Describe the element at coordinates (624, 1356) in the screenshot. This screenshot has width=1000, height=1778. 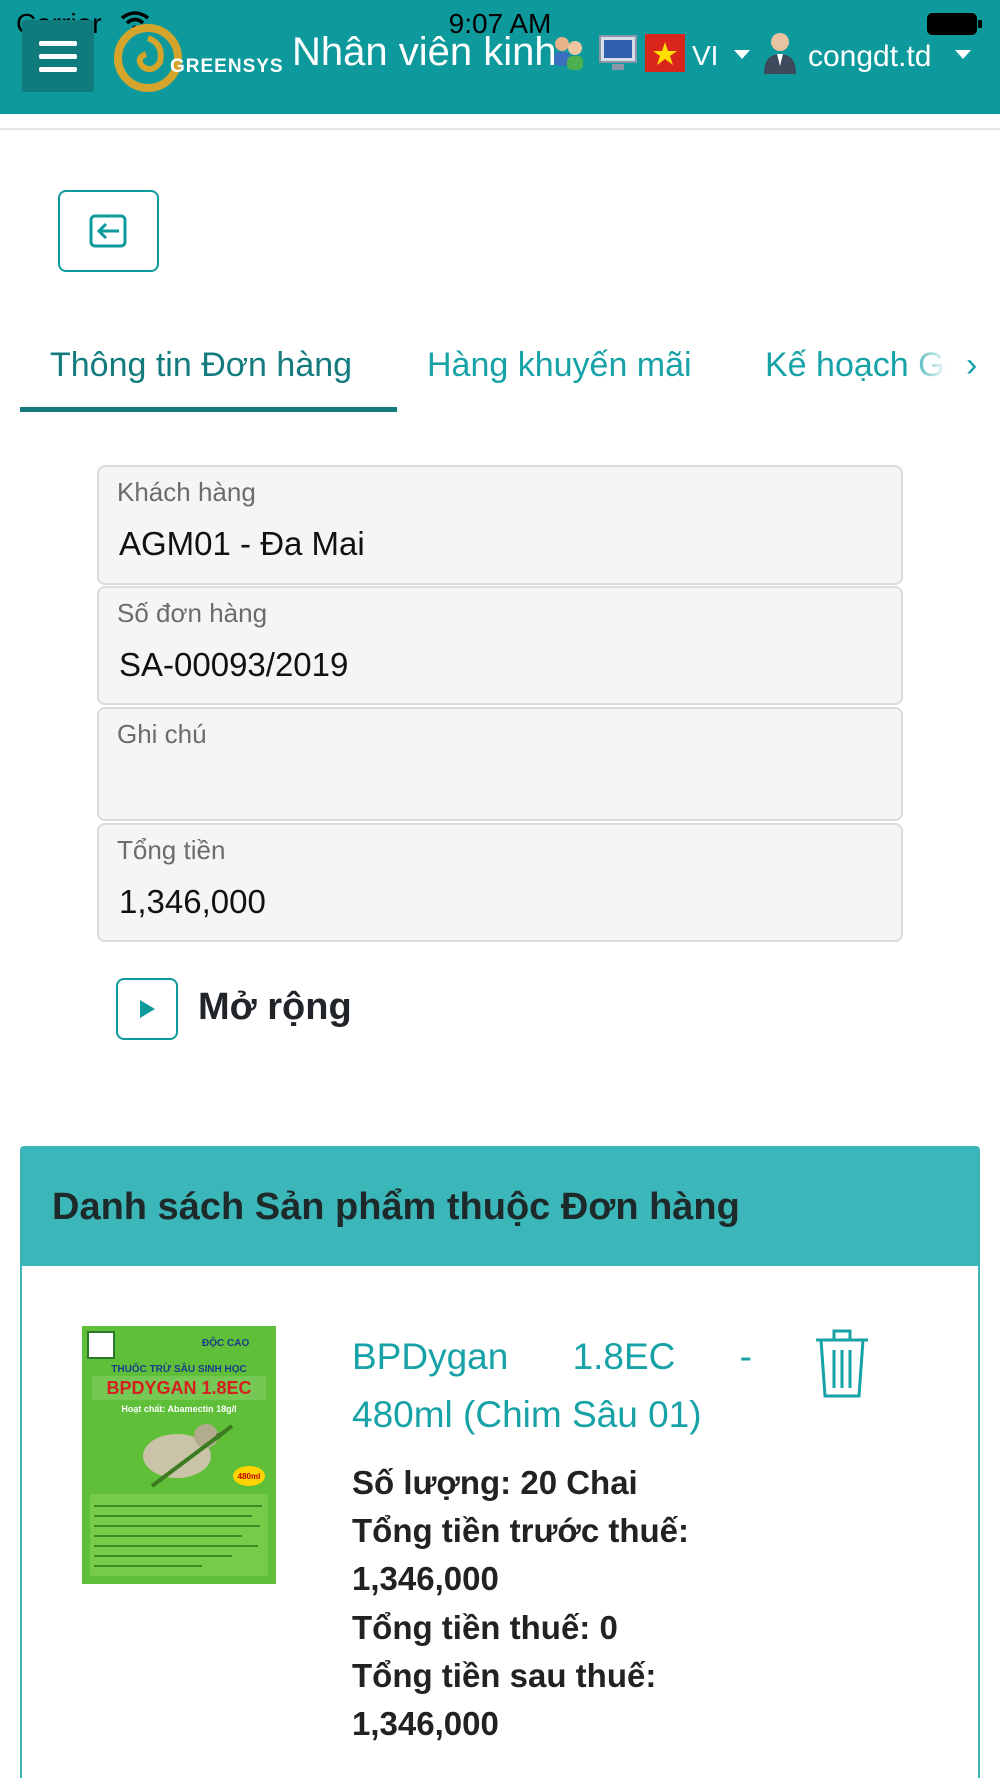
I see `product-name-part-2: 1.8EC` at that location.